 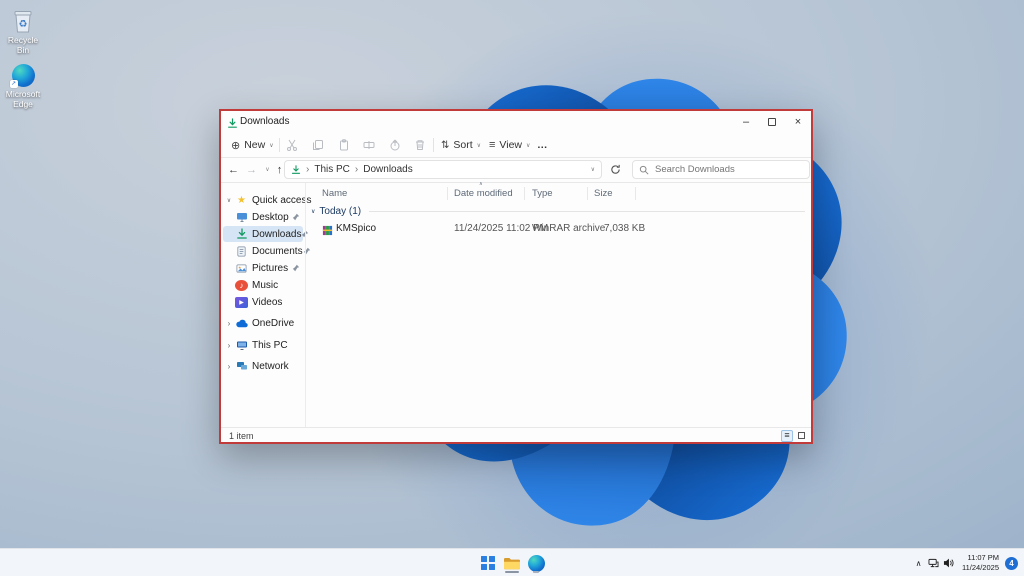 What do you see at coordinates (334, 193) in the screenshot?
I see `column-header-name: Name` at bounding box center [334, 193].